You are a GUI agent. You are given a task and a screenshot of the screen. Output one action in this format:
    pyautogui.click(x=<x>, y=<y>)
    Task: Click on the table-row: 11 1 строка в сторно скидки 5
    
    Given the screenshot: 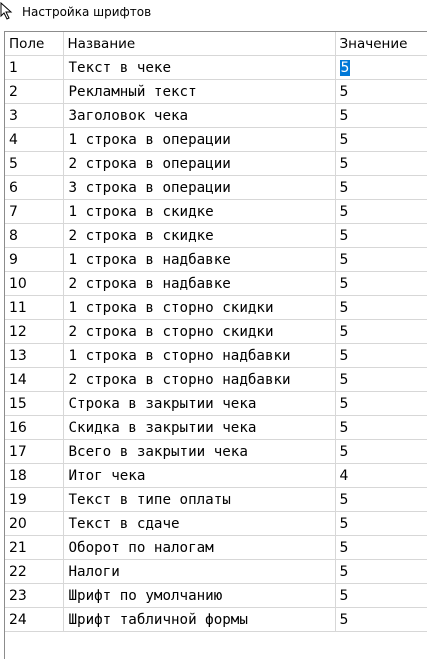 What is the action you would take?
    pyautogui.click(x=216, y=307)
    